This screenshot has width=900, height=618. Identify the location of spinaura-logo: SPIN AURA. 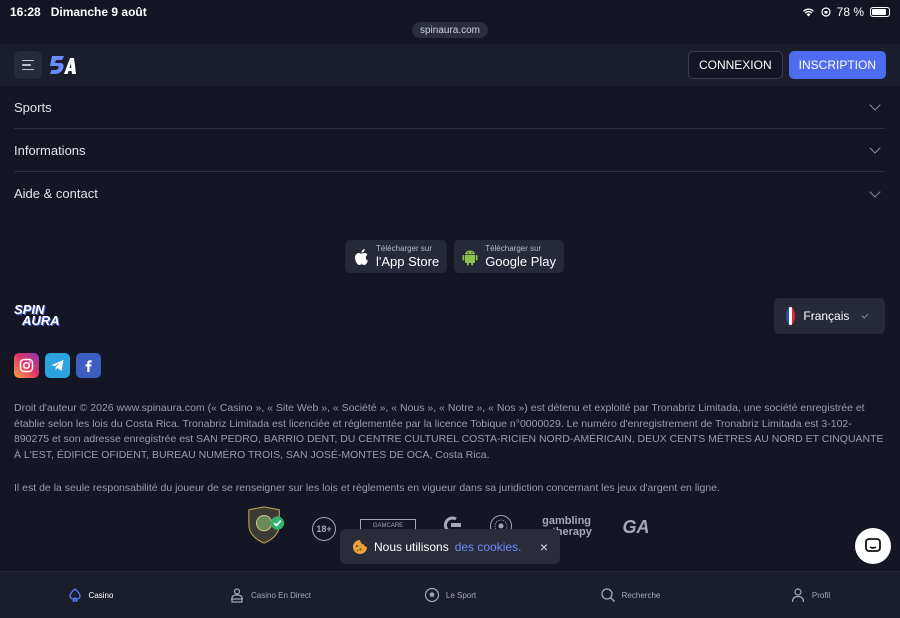
(40, 315).